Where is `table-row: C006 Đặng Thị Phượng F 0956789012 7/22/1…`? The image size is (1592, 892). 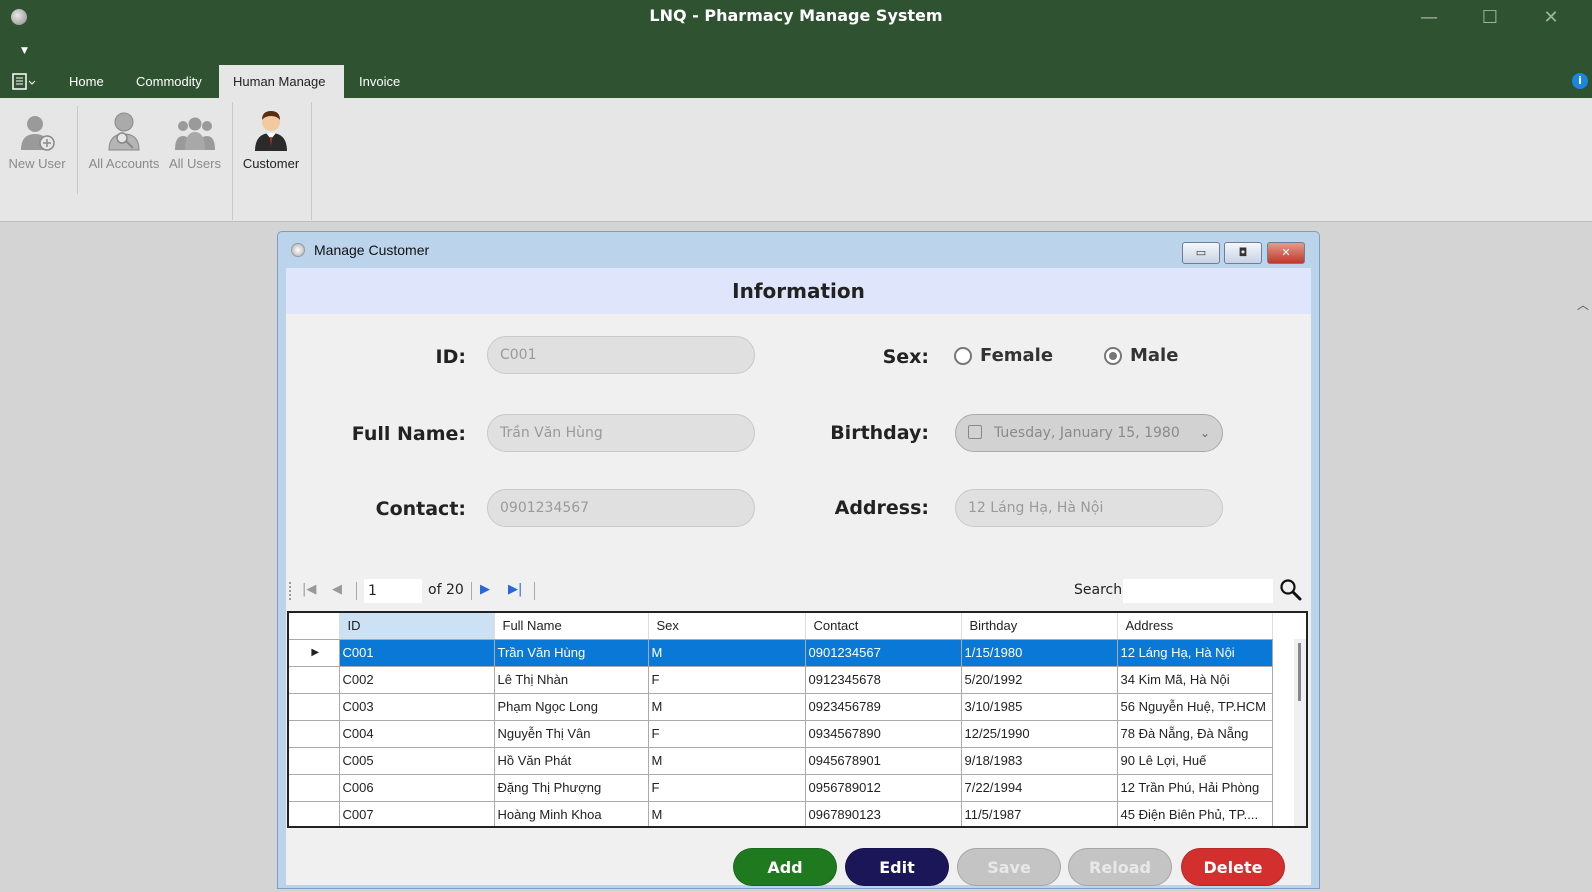 table-row: C006 Đặng Thị Phượng F 0956789012 7/22/1… is located at coordinates (781, 788).